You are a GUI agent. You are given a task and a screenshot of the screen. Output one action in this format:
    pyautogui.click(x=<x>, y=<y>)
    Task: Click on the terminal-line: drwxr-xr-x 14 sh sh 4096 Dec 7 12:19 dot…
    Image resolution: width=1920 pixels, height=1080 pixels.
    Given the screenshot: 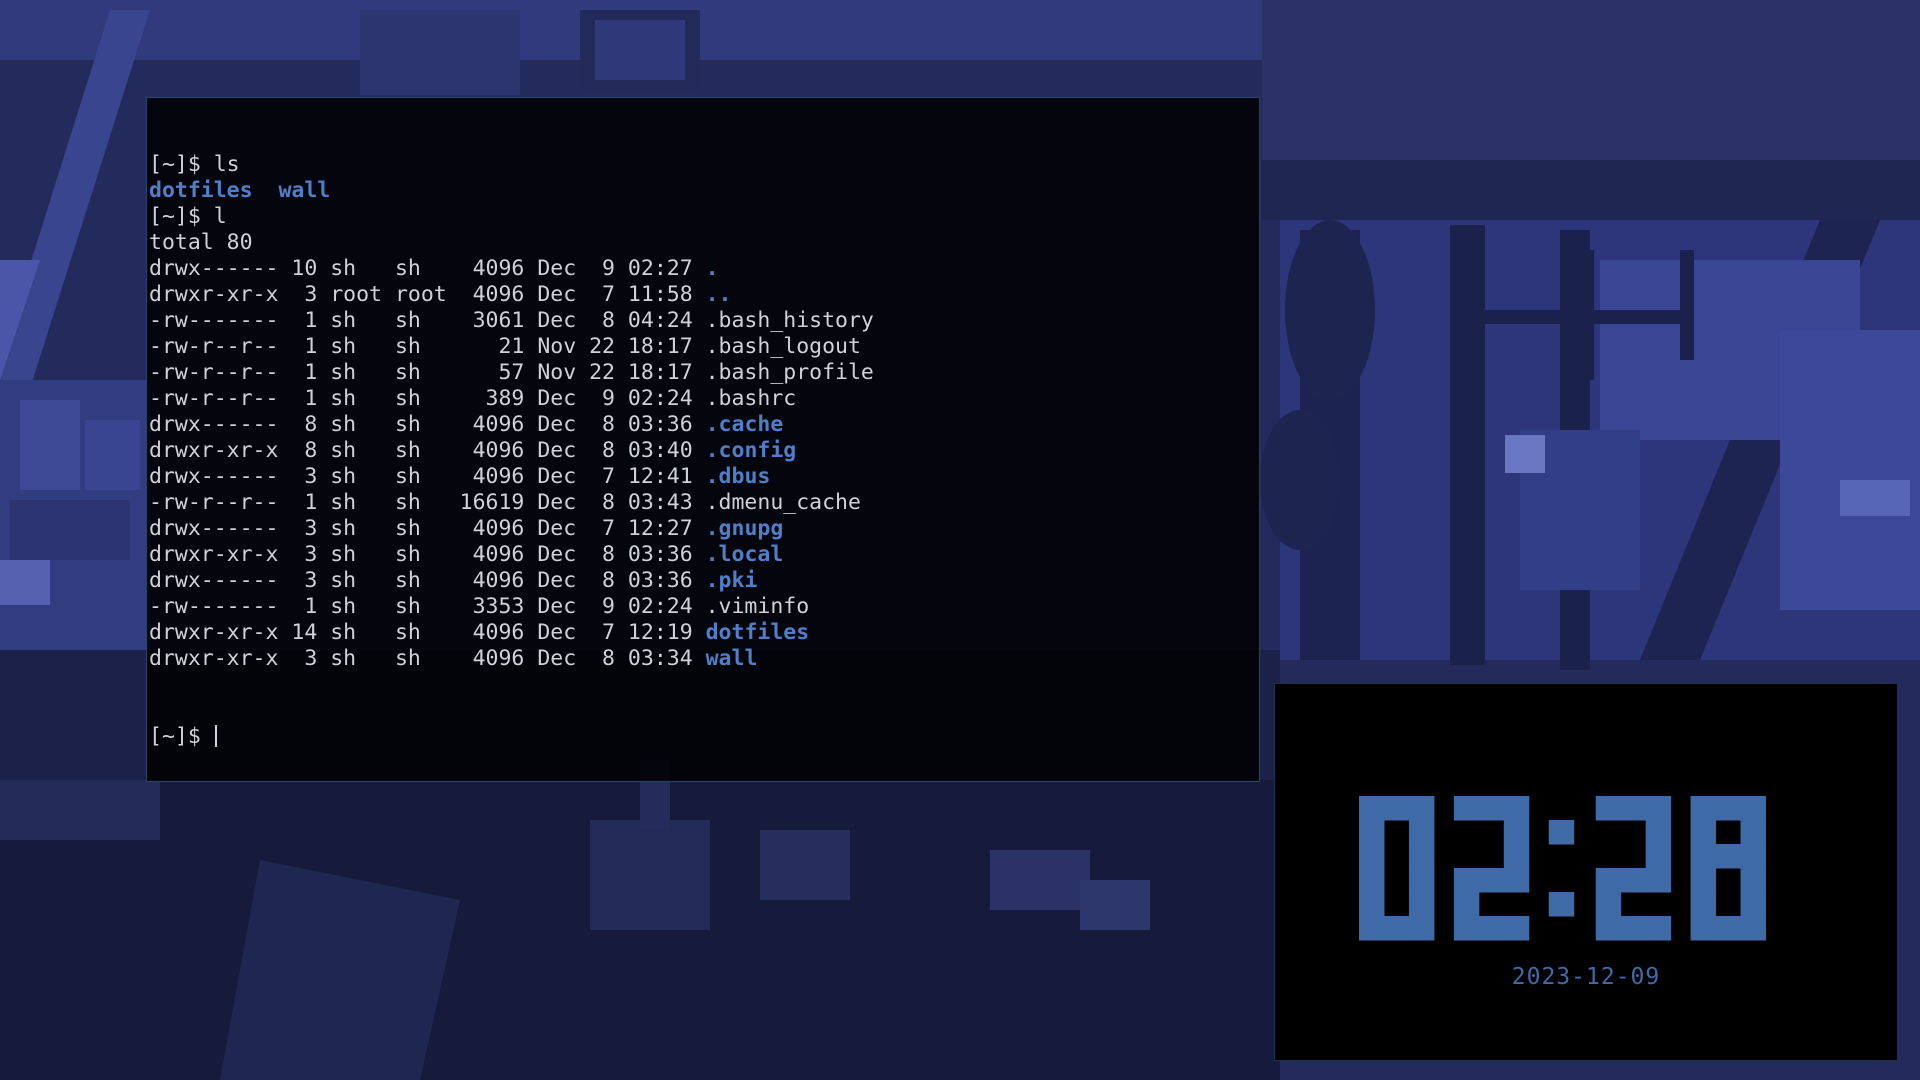 What is the action you would take?
    pyautogui.click(x=704, y=633)
    